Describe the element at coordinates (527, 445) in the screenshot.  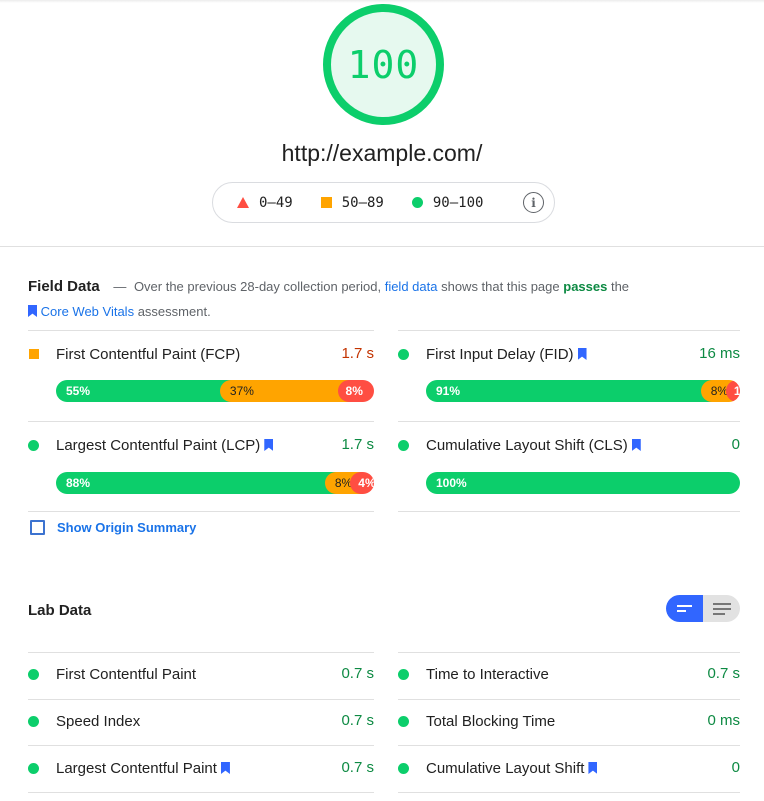
I see `metric-name: Cumulative Layout Shift (CLS)` at that location.